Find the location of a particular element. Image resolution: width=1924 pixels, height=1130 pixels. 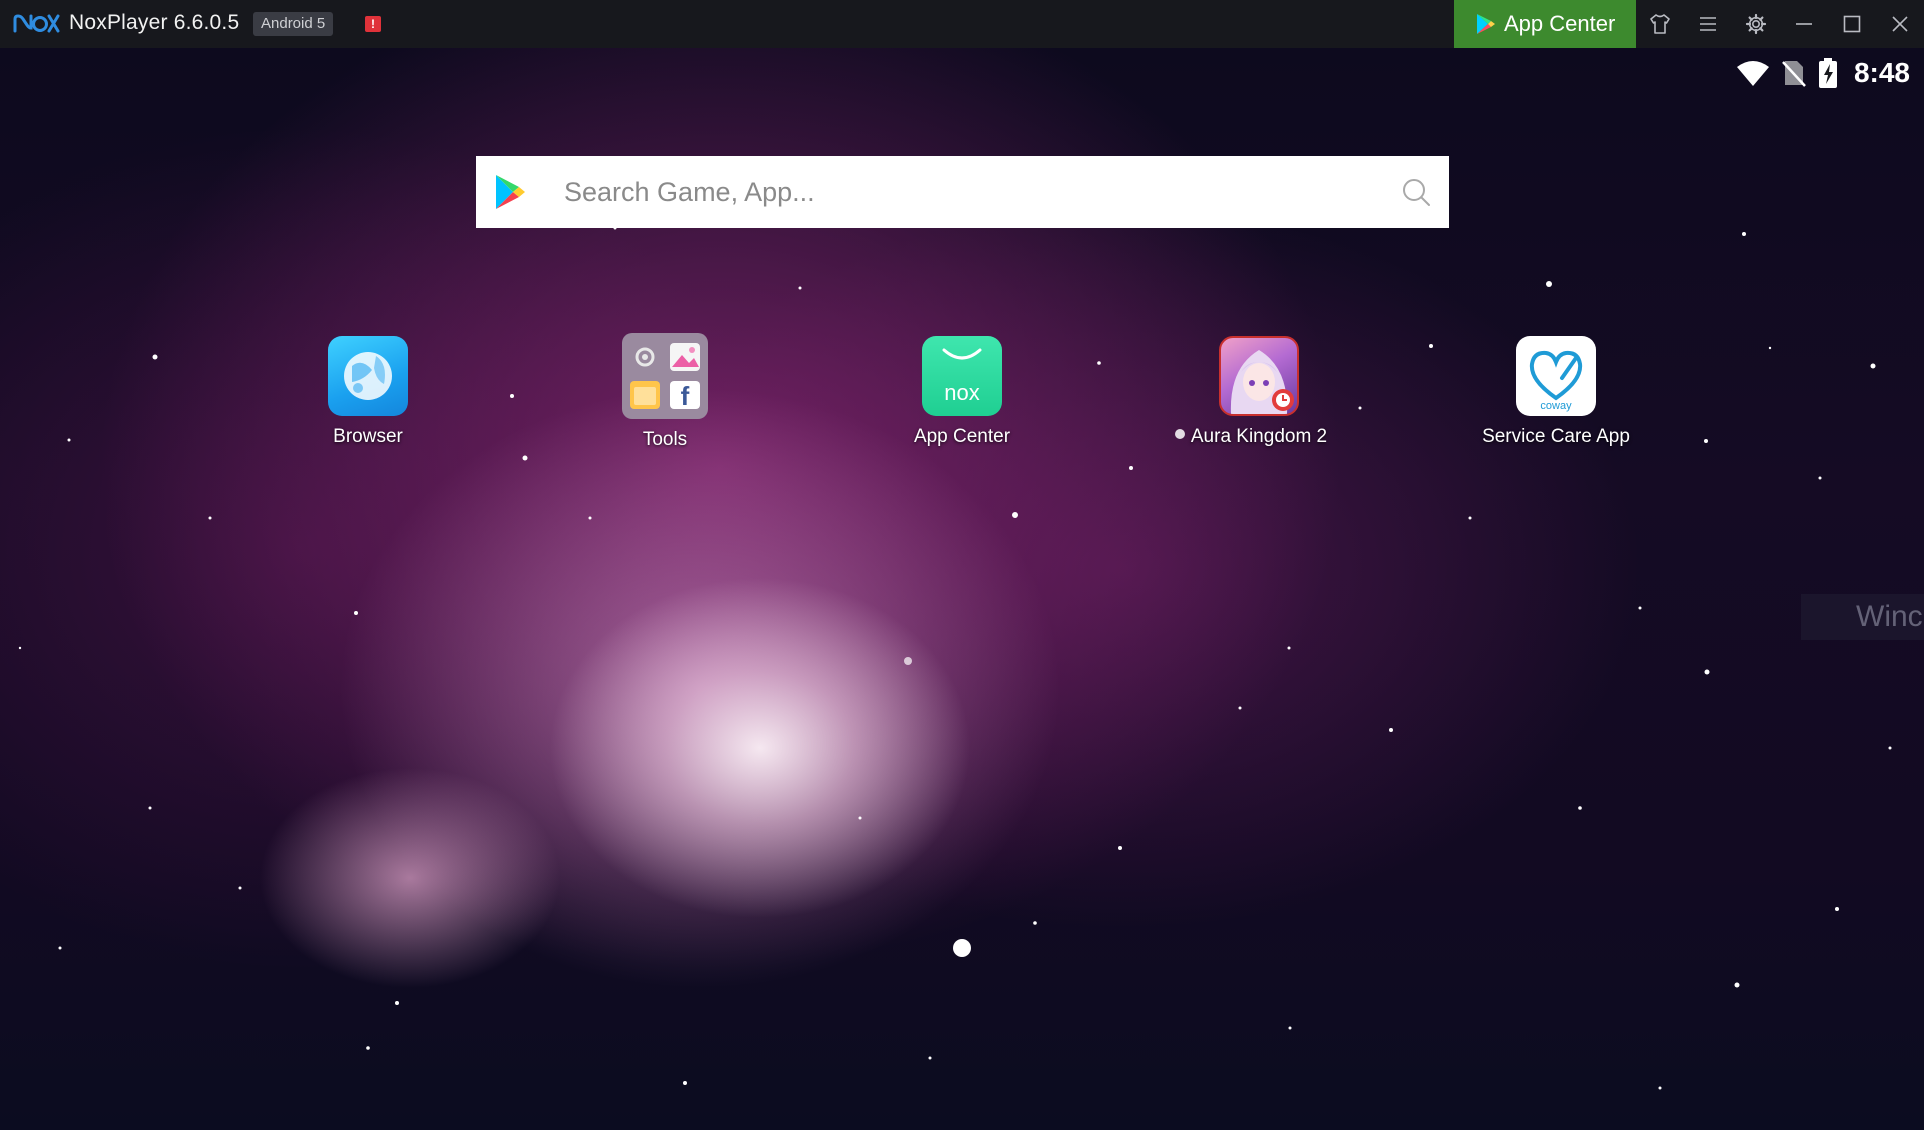

close-icon is located at coordinates (1900, 24).